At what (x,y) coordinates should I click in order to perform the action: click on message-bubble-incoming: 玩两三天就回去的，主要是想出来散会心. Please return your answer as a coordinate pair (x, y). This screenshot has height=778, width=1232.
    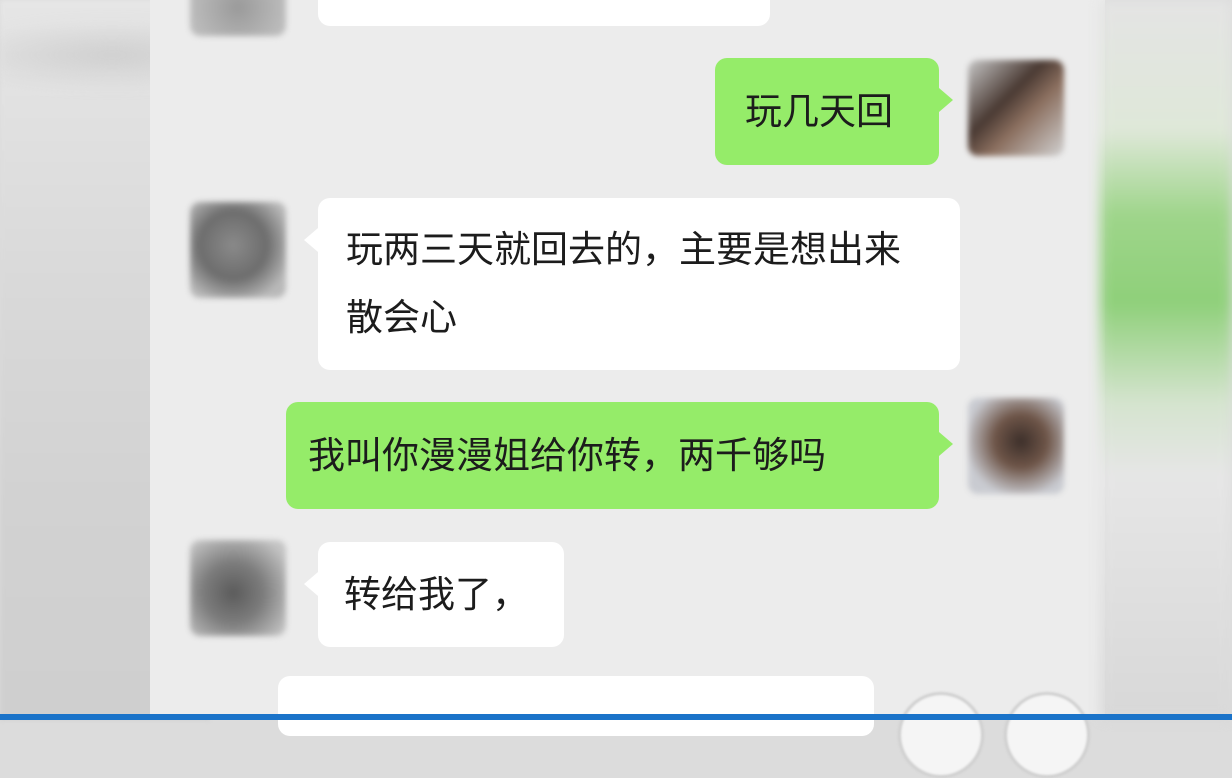
    Looking at the image, I should click on (632, 284).